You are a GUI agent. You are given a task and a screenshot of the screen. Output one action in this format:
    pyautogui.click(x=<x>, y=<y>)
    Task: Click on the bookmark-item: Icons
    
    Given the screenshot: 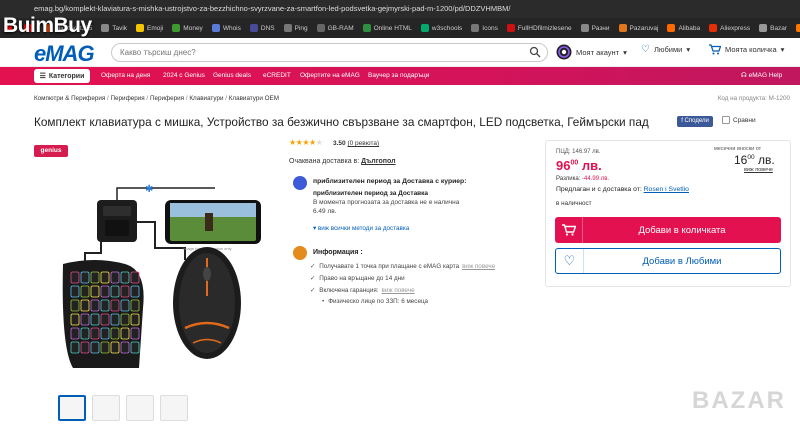 What is the action you would take?
    pyautogui.click(x=484, y=28)
    